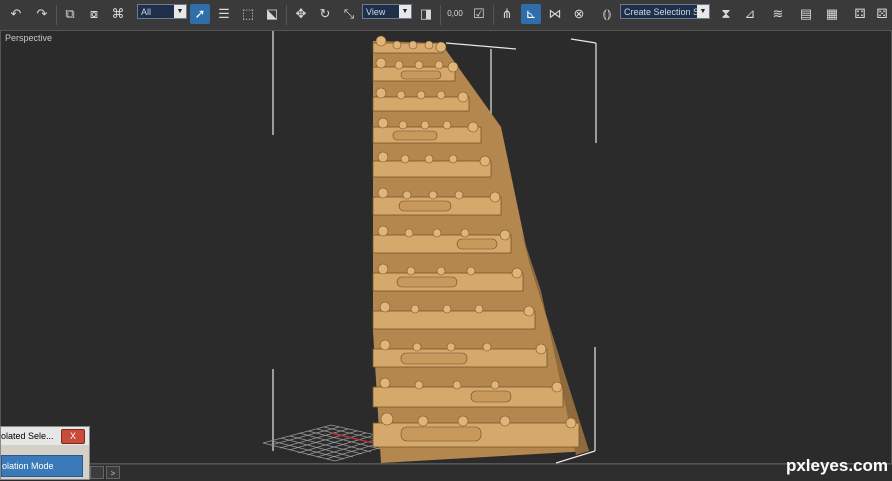 This screenshot has height=481, width=892. I want to click on unlink-icon: ⧇, so click(94, 14).